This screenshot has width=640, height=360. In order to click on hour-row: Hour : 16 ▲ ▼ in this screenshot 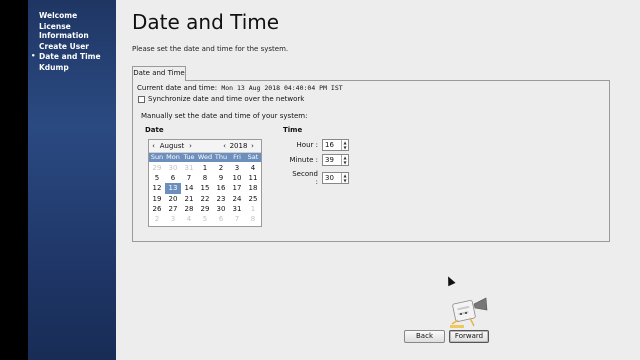, I will do `click(318, 145)`.